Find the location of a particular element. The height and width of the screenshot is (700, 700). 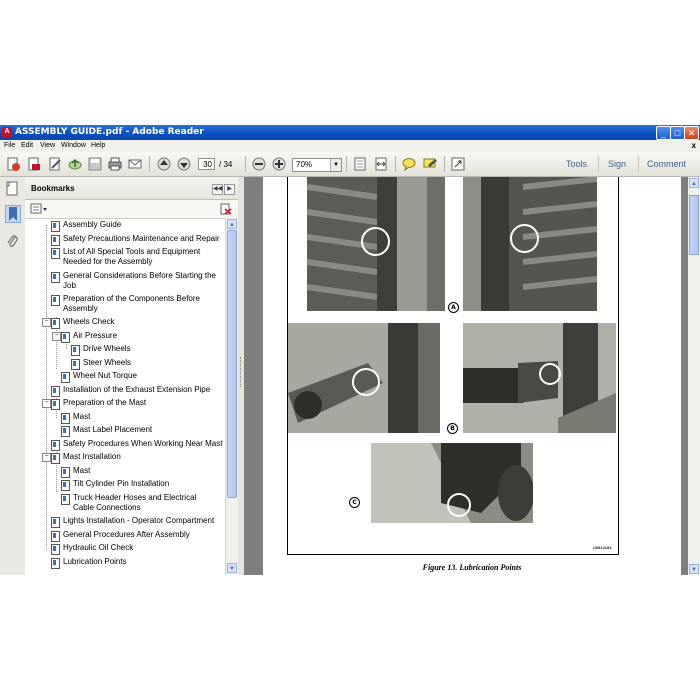

bookmark-mast: Mast is located at coordinates (75, 418).